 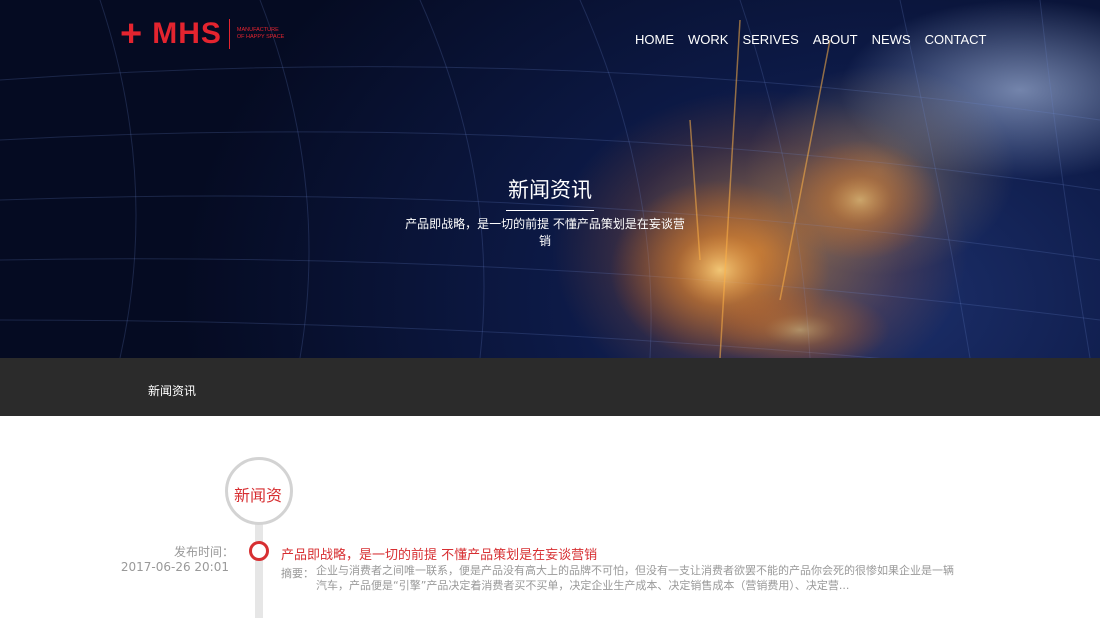 I want to click on main-nav: HOME WORK SERIVES ABOUT NEWS CONTACT, so click(x=810, y=39).